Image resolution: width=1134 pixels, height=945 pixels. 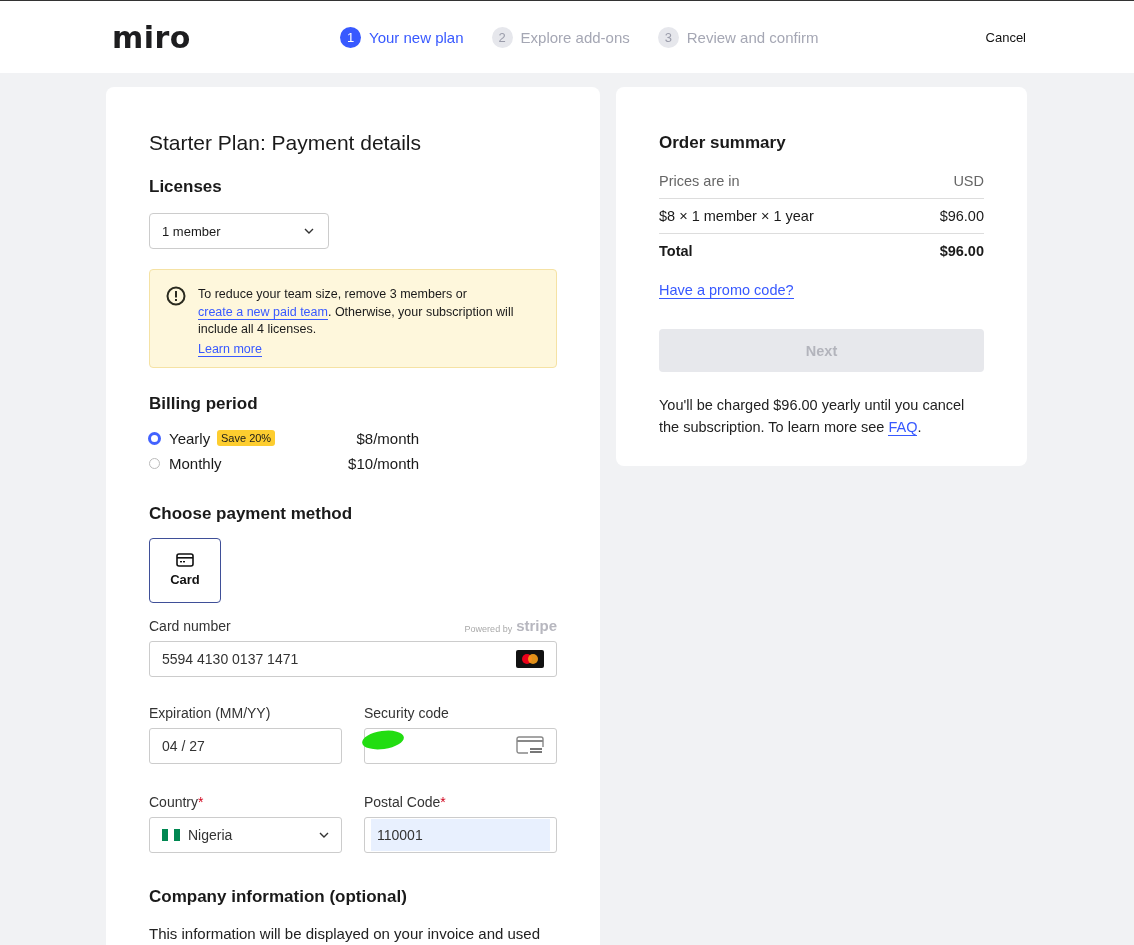 What do you see at coordinates (383, 739) in the screenshot?
I see `redaction-scribble` at bounding box center [383, 739].